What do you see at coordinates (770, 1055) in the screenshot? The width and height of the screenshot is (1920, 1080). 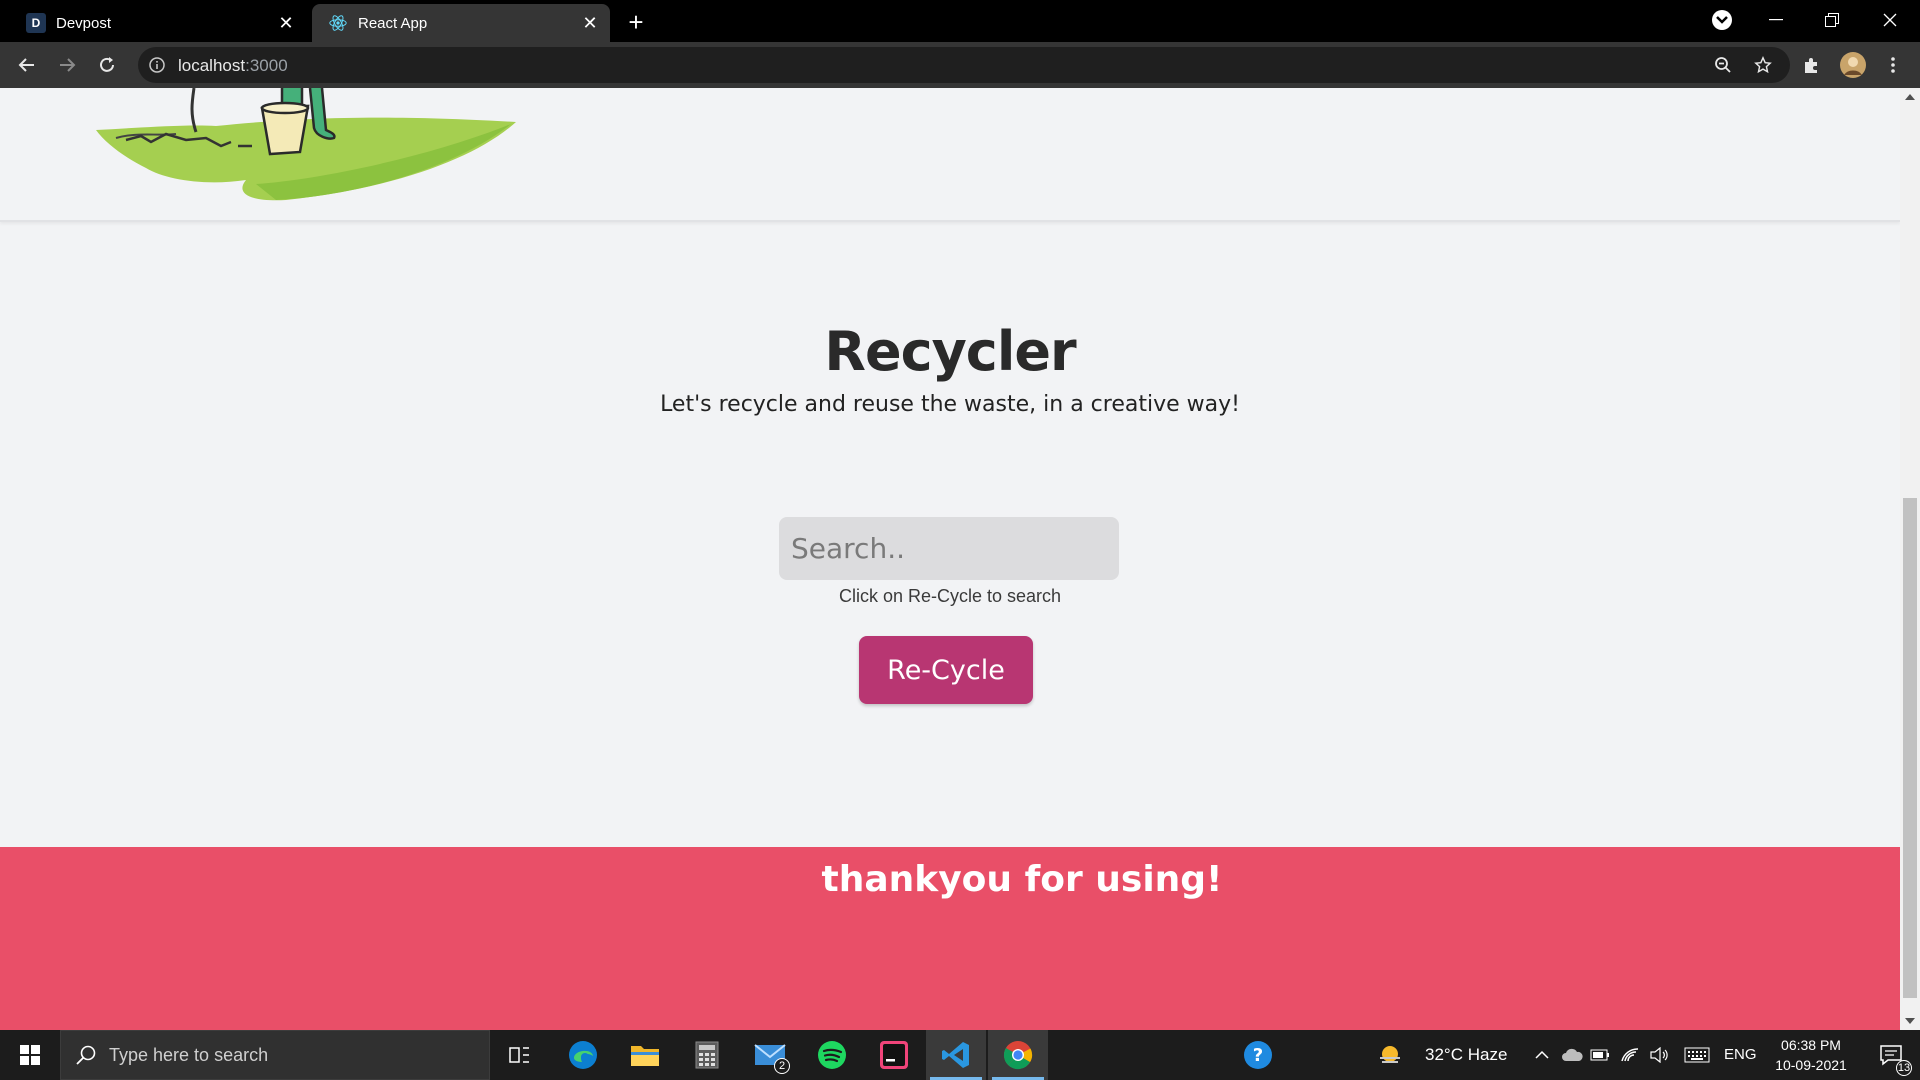 I see `mail-icon: 2` at bounding box center [770, 1055].